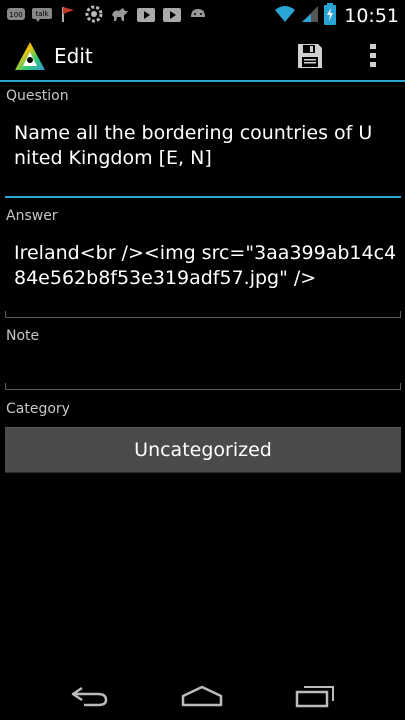 Image resolution: width=405 pixels, height=720 pixels. Describe the element at coordinates (5, 314) in the screenshot. I see `answer-field-corner-left` at that location.